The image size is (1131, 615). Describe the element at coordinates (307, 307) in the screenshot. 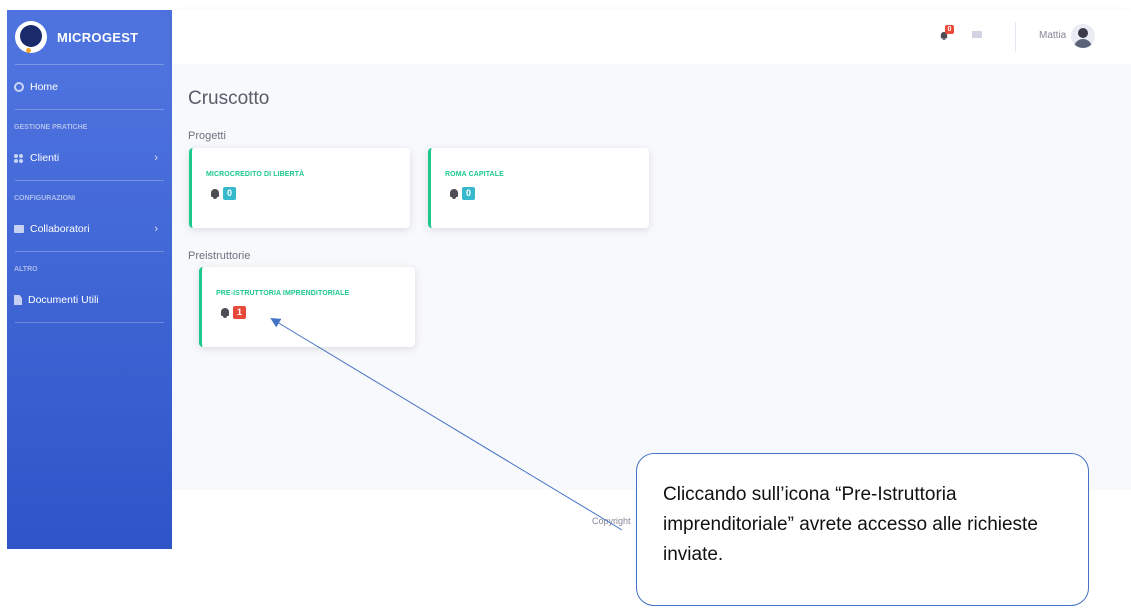

I see `preistruttoria-card: PRE-ISTRUTTORIA IMPRENDITORIALE 1` at that location.